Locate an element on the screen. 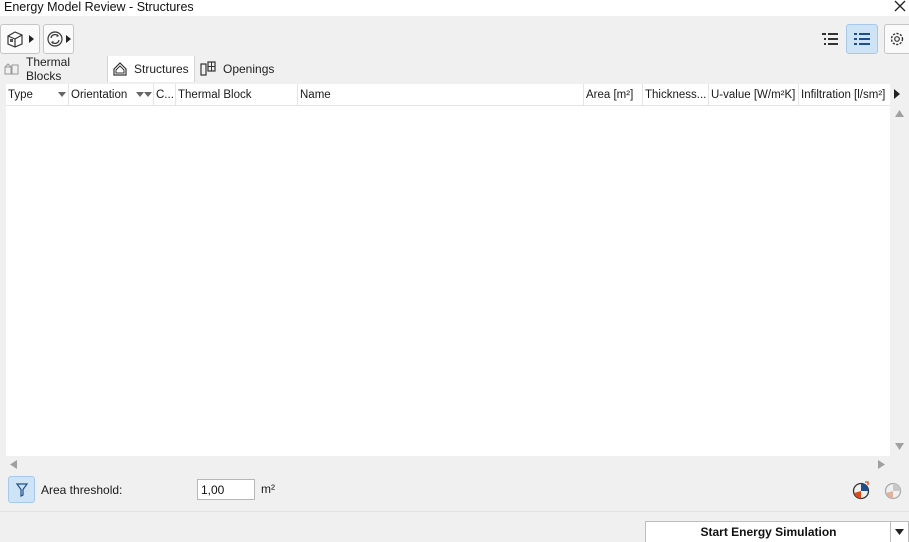 This screenshot has width=909, height=542. energy-report-icon is located at coordinates (893, 490).